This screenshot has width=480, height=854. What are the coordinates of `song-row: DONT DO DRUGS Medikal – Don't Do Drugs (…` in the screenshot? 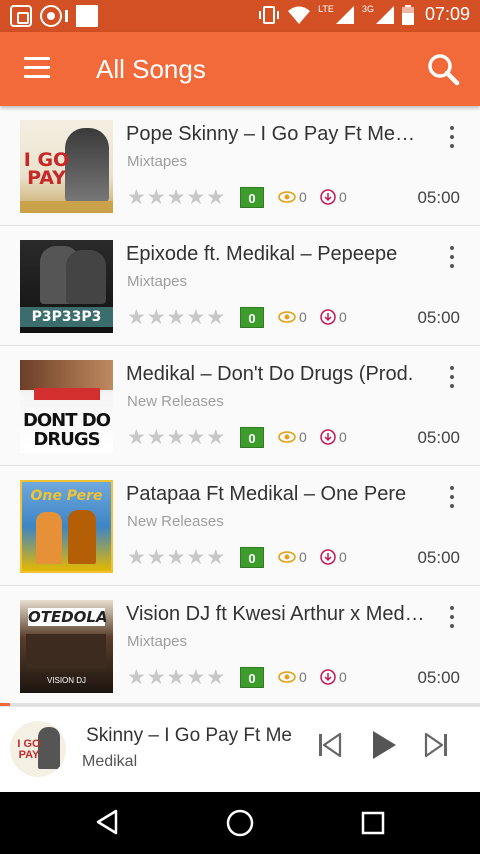 It's located at (240, 406).